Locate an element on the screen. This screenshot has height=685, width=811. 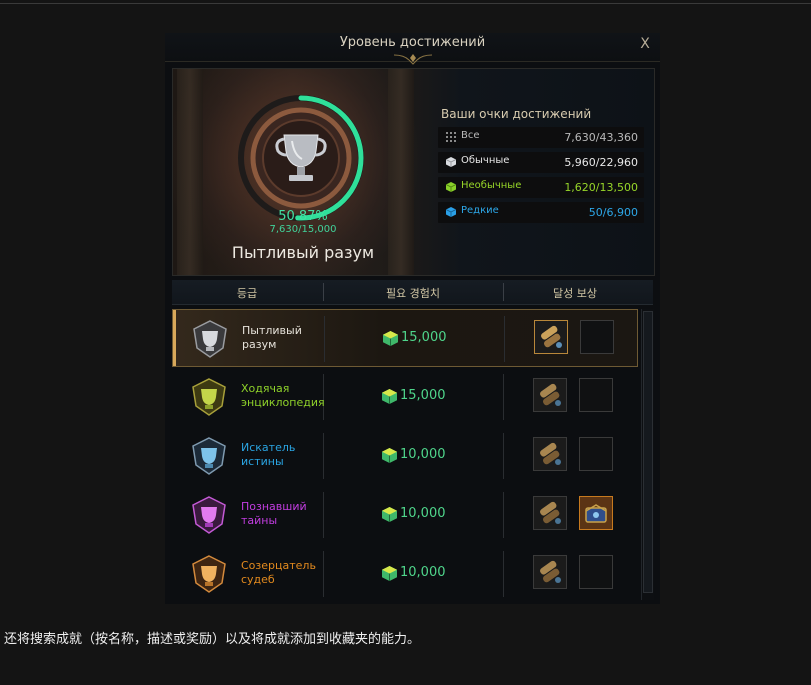
blue-trophy-icon is located at coordinates (209, 456).